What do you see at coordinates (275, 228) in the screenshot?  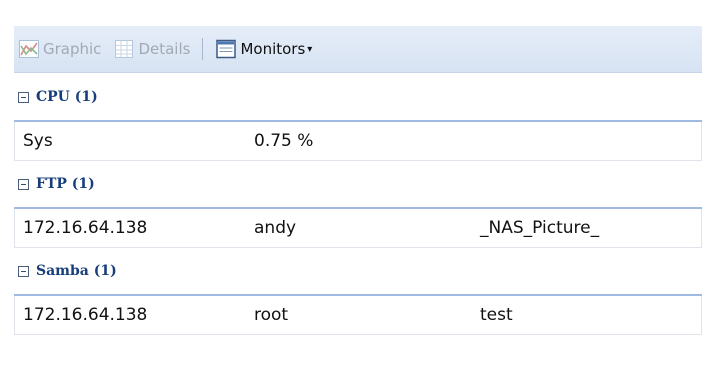 I see `cell-col2: andy` at bounding box center [275, 228].